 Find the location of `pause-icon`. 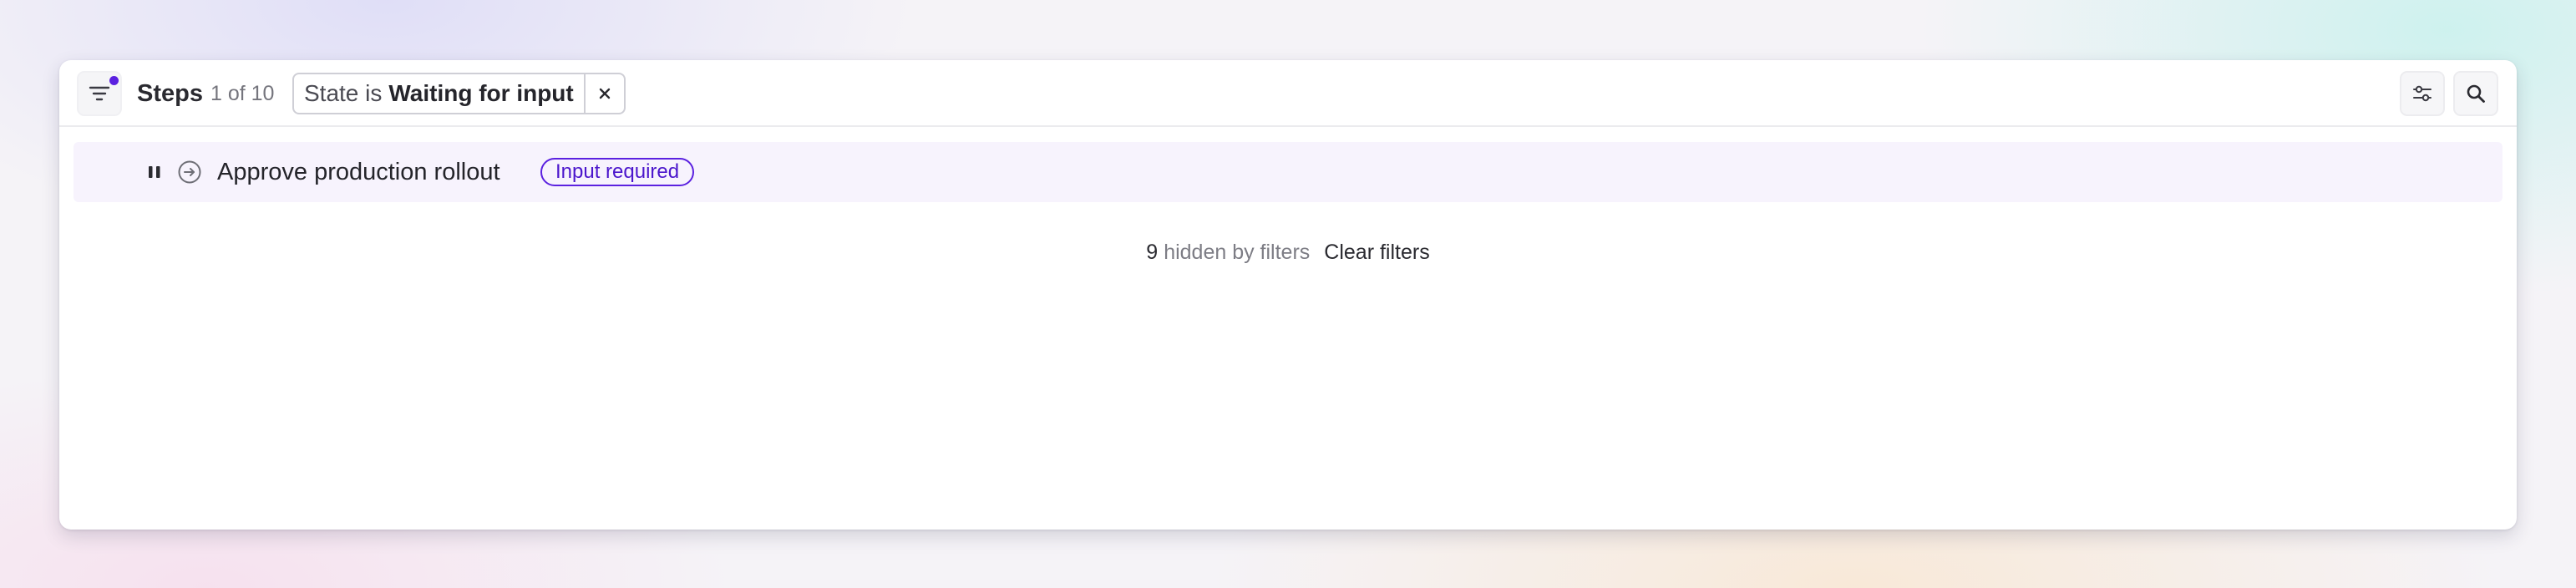

pause-icon is located at coordinates (154, 172).